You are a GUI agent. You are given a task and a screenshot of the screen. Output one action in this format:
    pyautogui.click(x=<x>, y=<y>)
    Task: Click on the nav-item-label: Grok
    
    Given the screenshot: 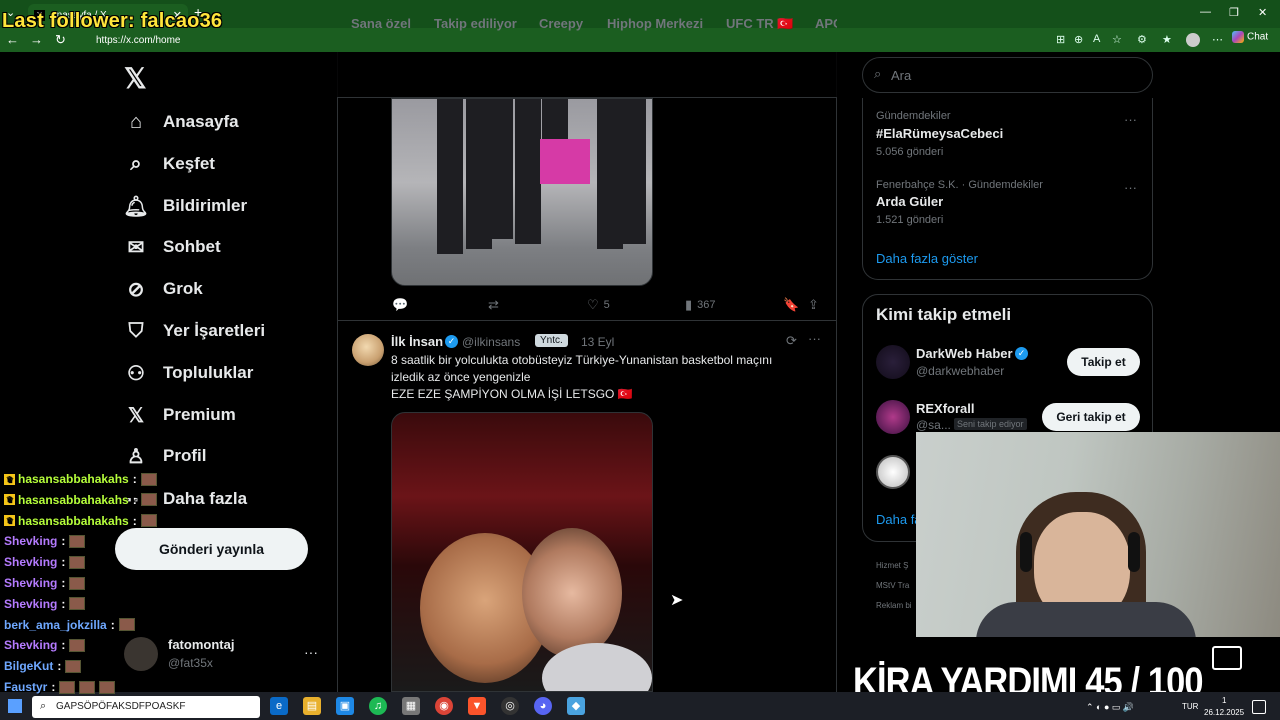 What is the action you would take?
    pyautogui.click(x=183, y=288)
    